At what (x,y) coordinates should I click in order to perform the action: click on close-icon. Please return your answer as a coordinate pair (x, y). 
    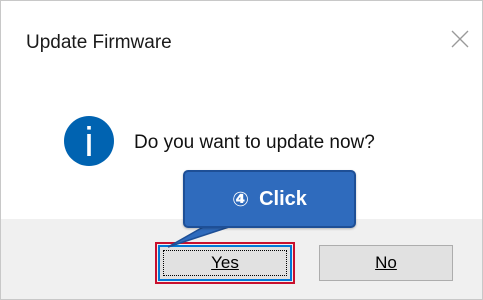
    Looking at the image, I should click on (460, 39).